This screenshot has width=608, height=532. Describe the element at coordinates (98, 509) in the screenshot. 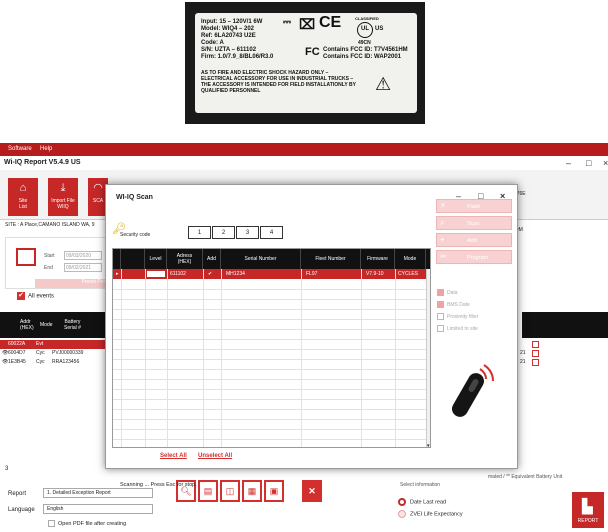

I see `language-select: English` at that location.